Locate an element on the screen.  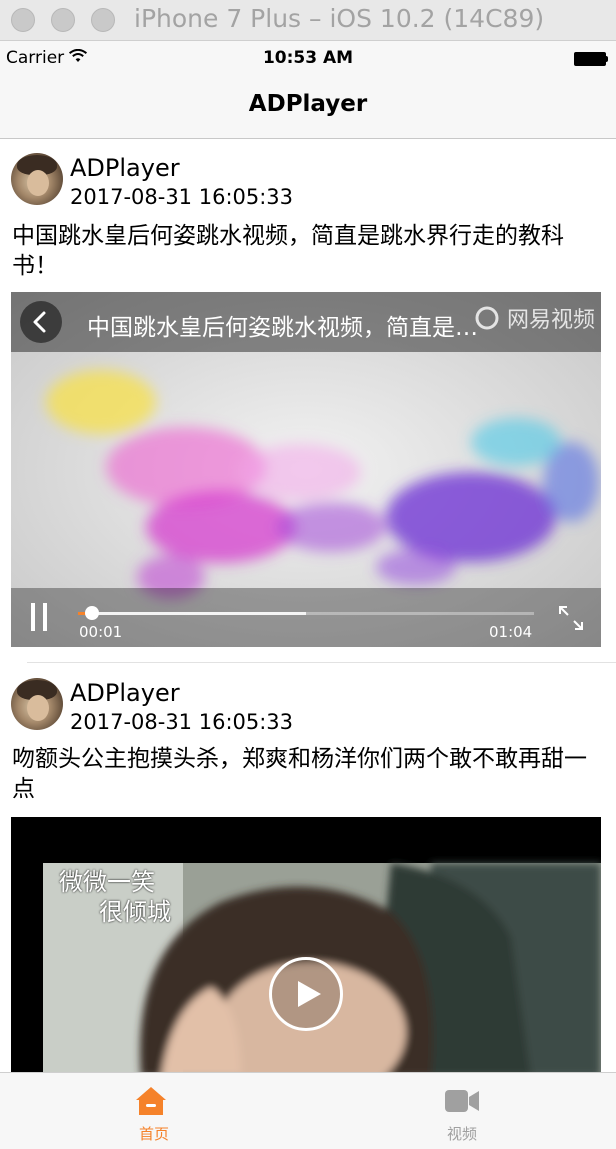
tab-video: 视频 is located at coordinates (462, 1111).